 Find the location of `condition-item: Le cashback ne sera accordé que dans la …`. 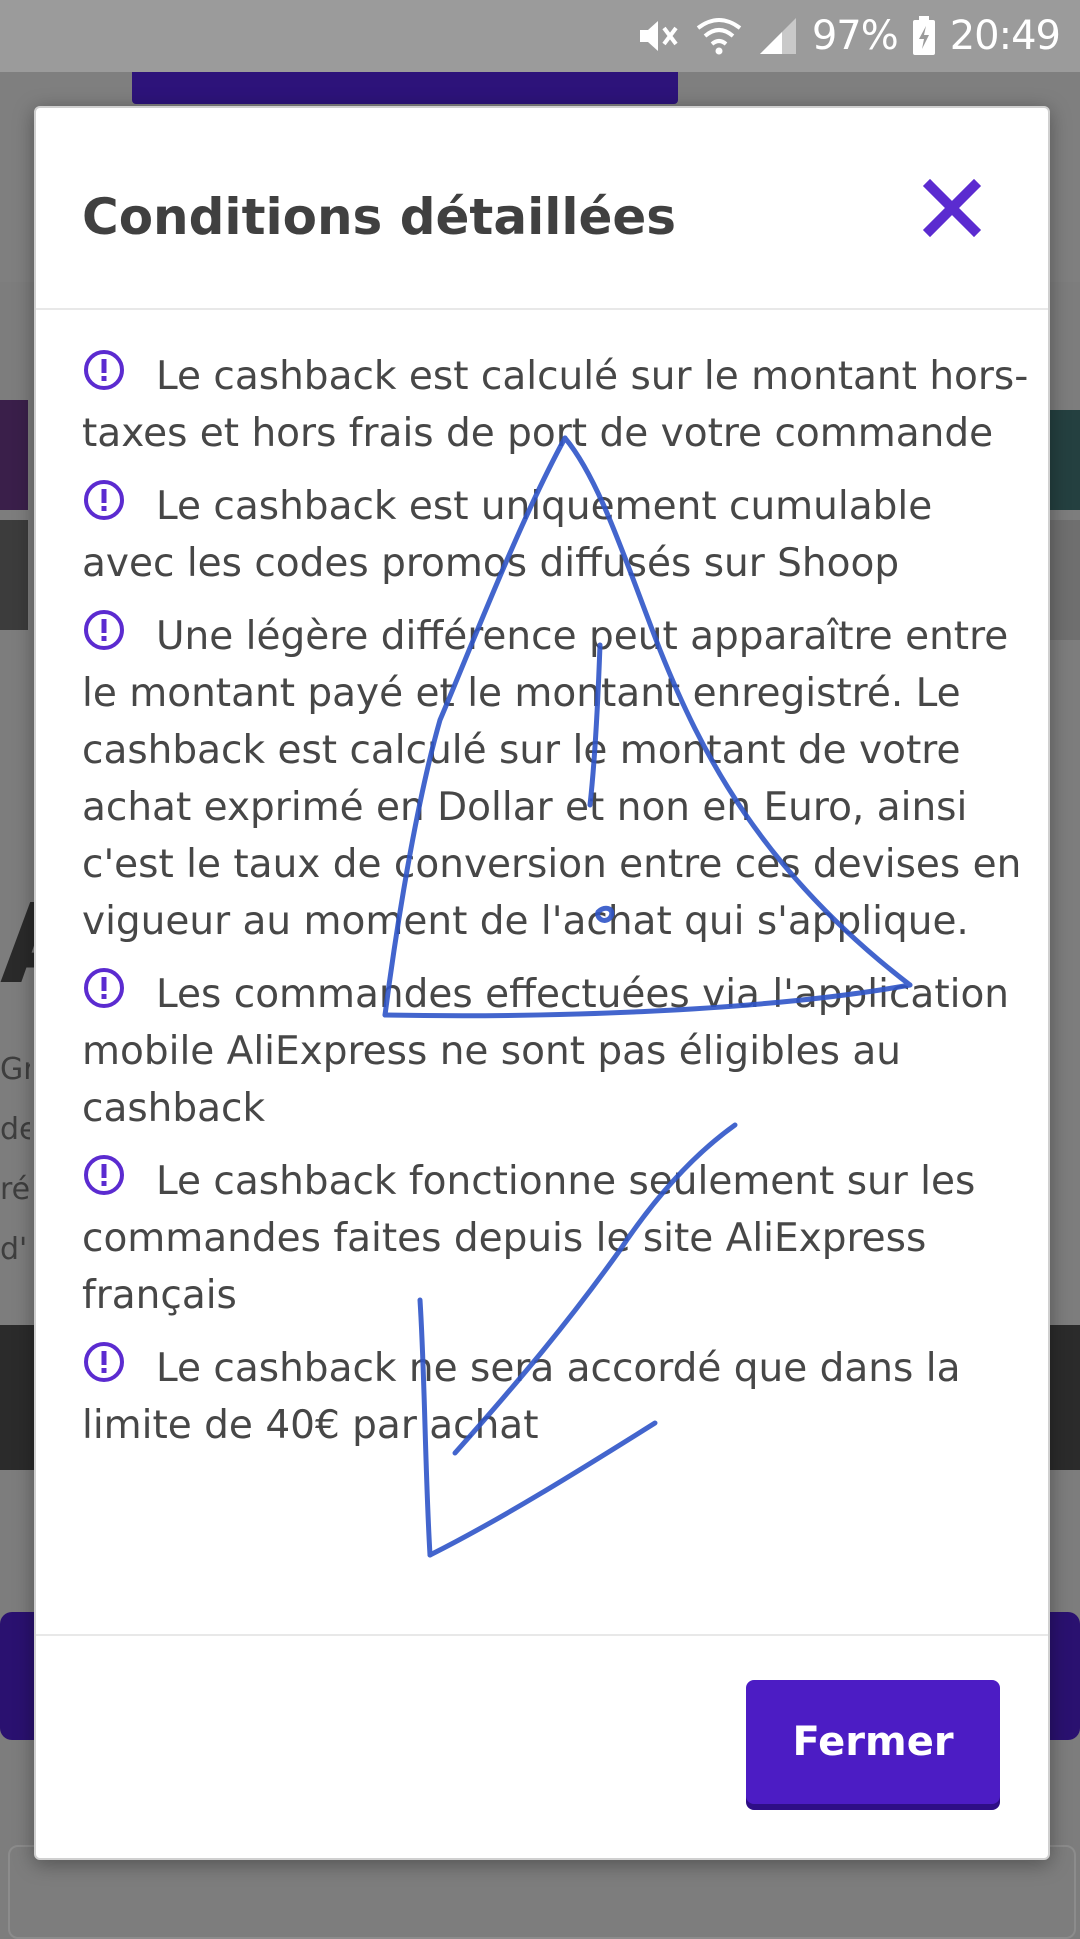

condition-item: Le cashback ne sera accordé que dans la … is located at coordinates (557, 1397).